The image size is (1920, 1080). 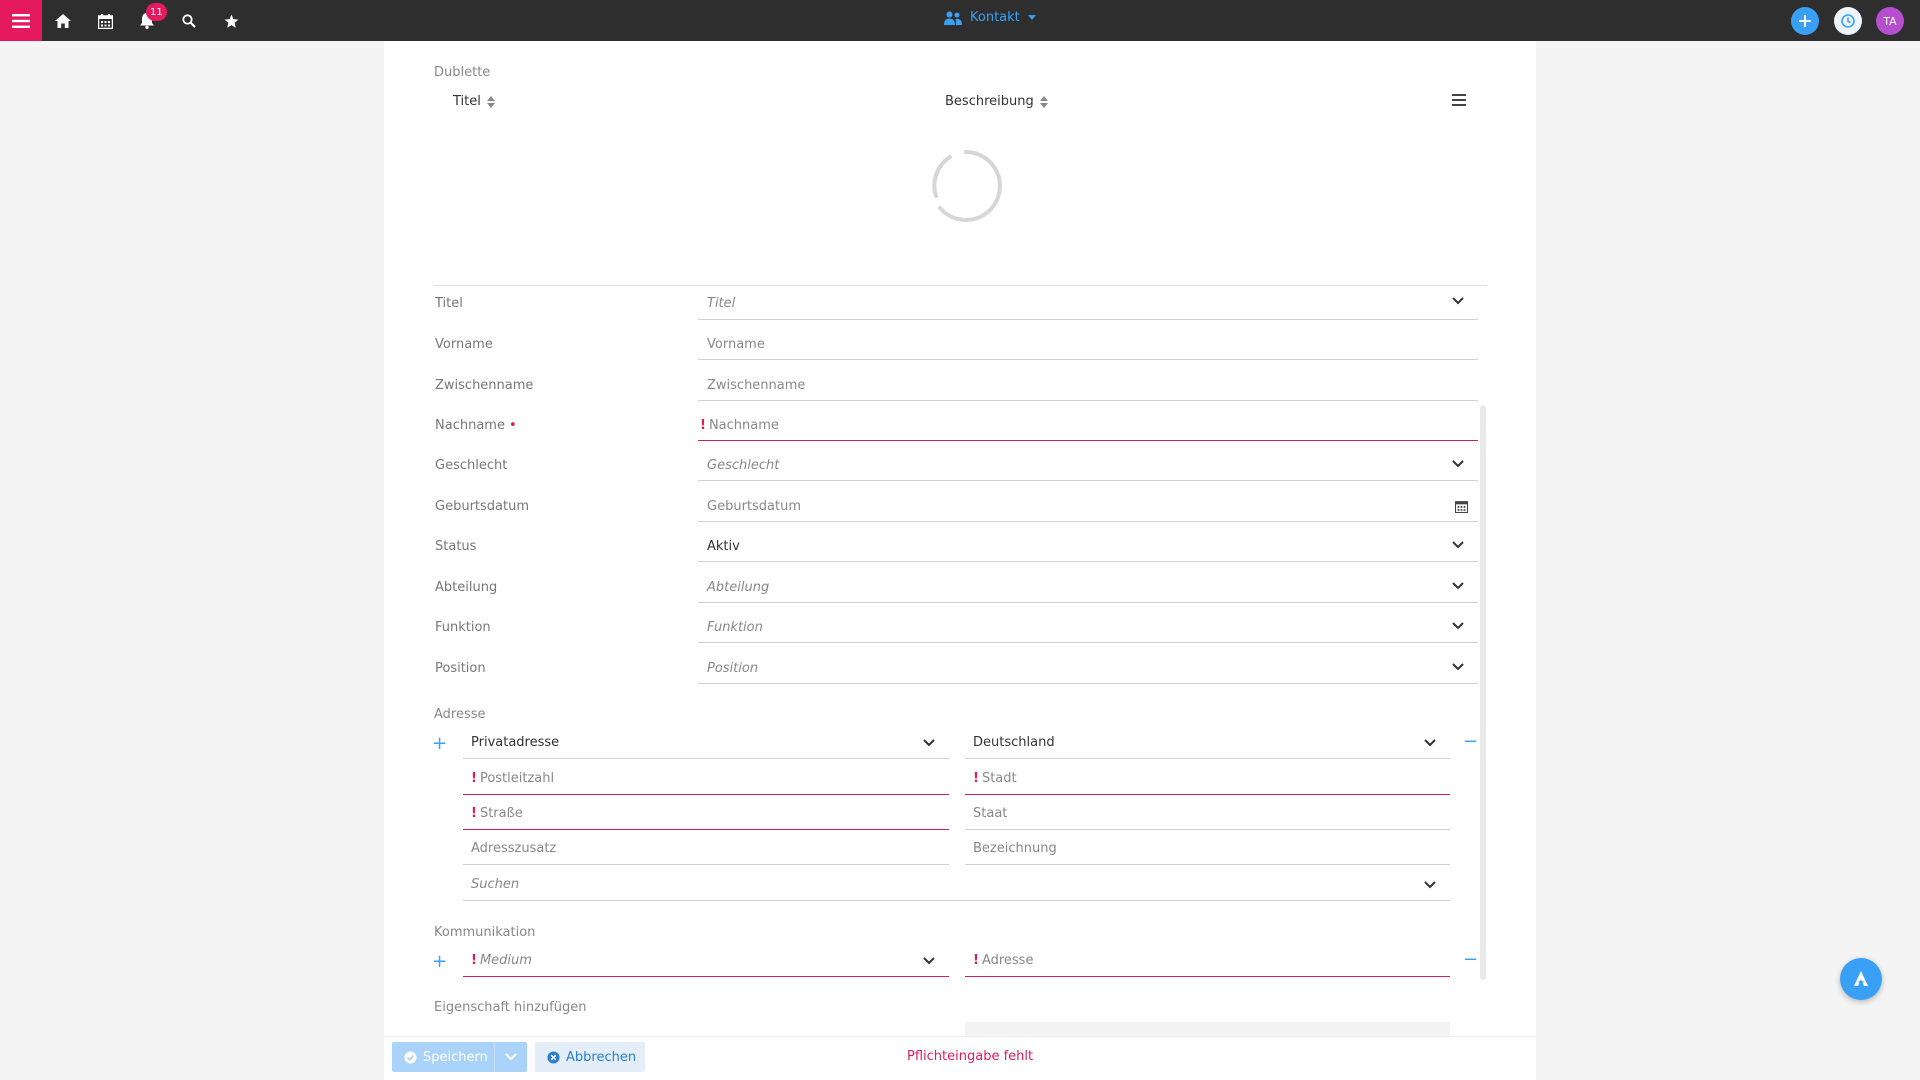 What do you see at coordinates (1088, 628) in the screenshot?
I see `function-select: Funktion` at bounding box center [1088, 628].